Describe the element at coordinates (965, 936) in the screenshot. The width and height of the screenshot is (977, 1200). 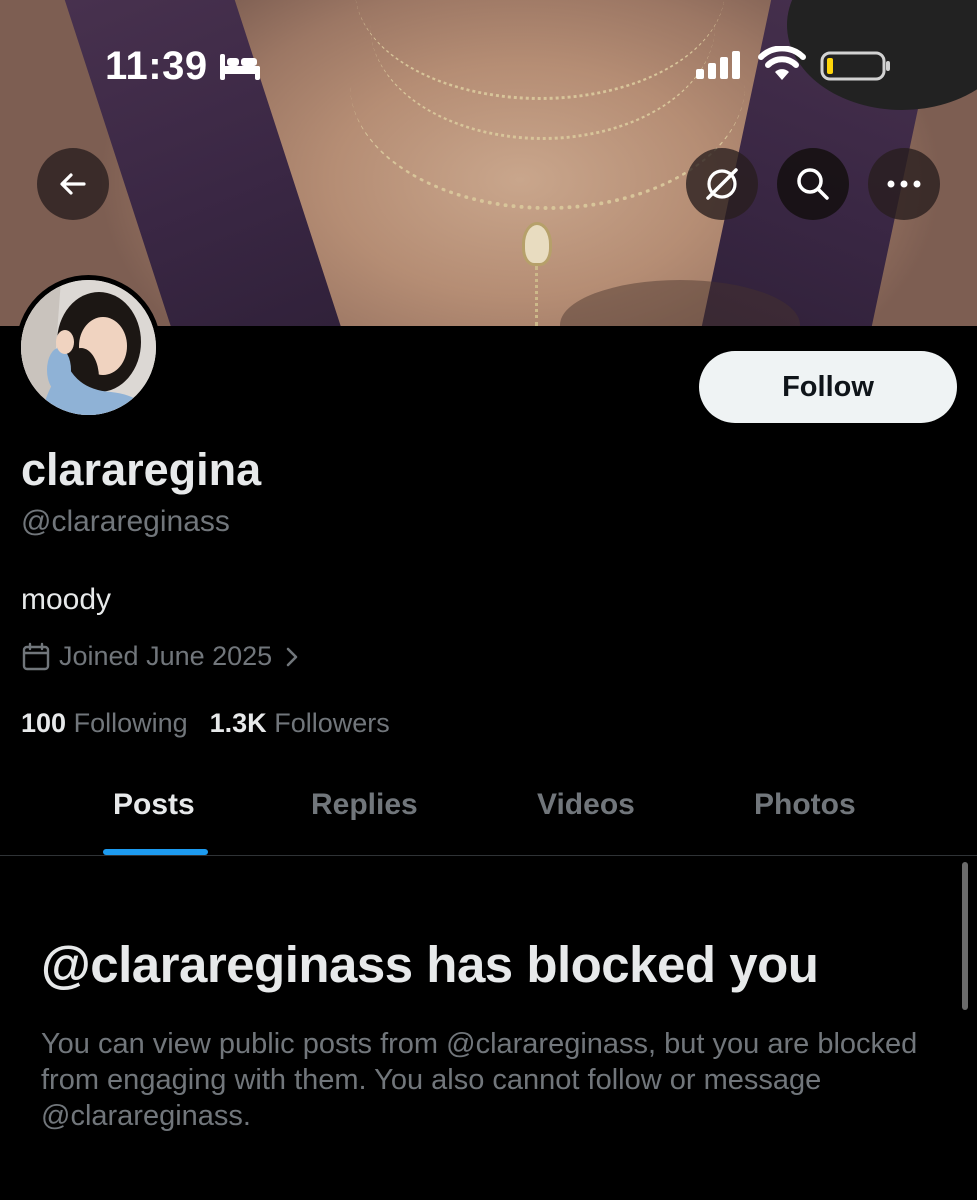
I see `scrollbar` at that location.